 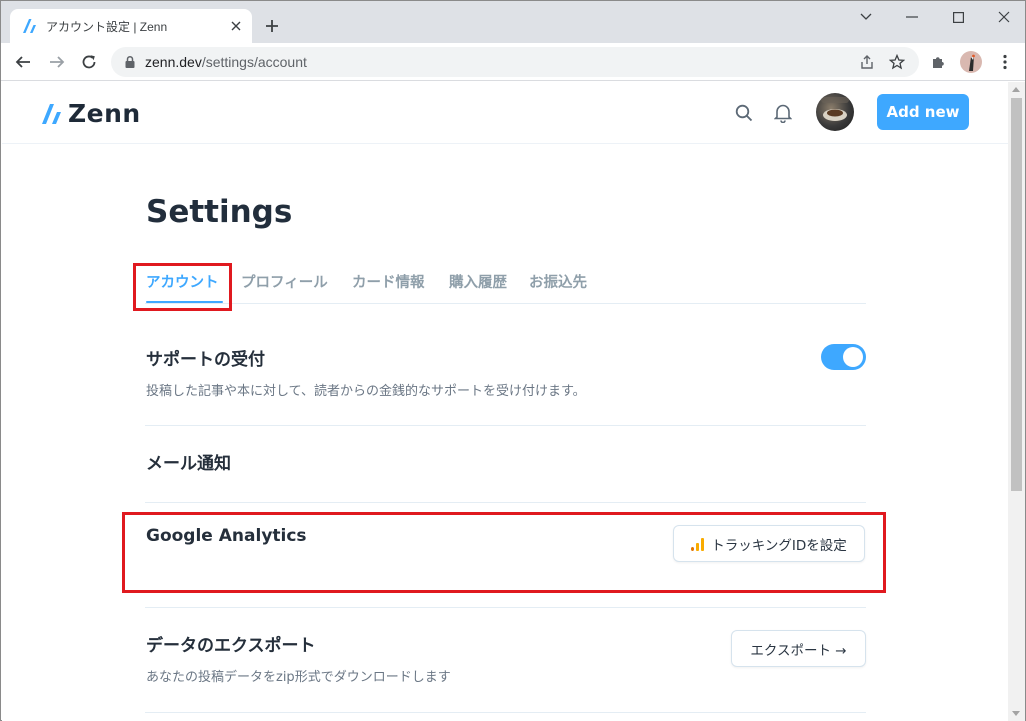 What do you see at coordinates (513, 22) in the screenshot?
I see `tab-strip: アカウント設定 | Zenn` at bounding box center [513, 22].